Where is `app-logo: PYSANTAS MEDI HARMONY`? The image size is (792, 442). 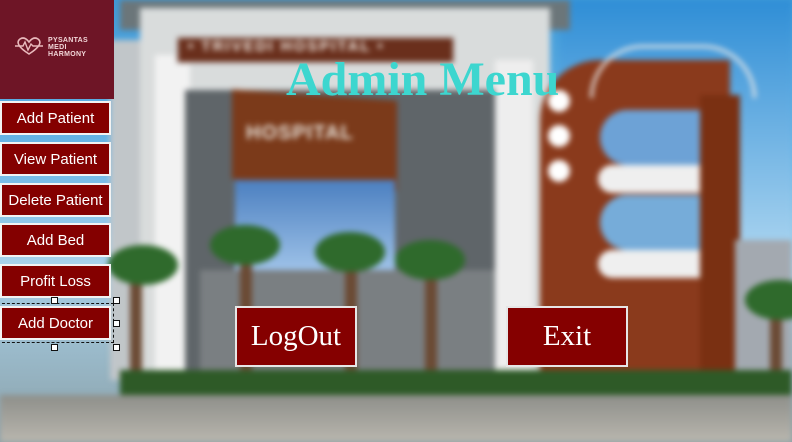 app-logo: PYSANTAS MEDI HARMONY is located at coordinates (57, 49).